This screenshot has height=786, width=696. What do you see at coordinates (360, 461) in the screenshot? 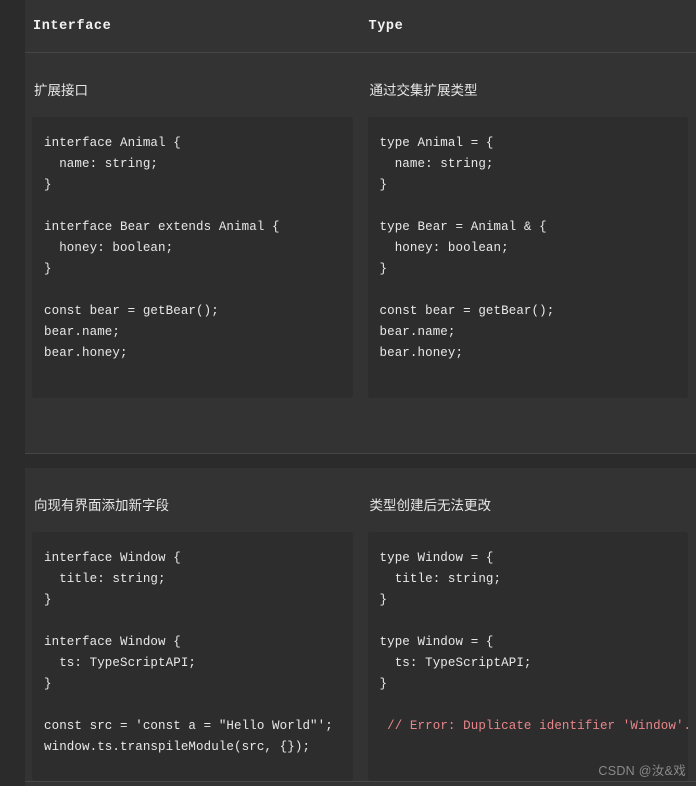
I see `row-gap-strip` at bounding box center [360, 461].